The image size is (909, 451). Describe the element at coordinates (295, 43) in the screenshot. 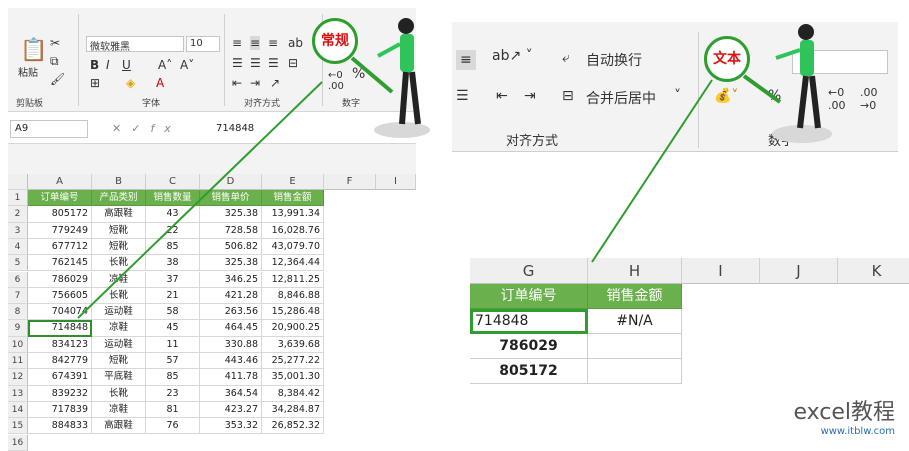

I see `orientation-icon: ab` at that location.